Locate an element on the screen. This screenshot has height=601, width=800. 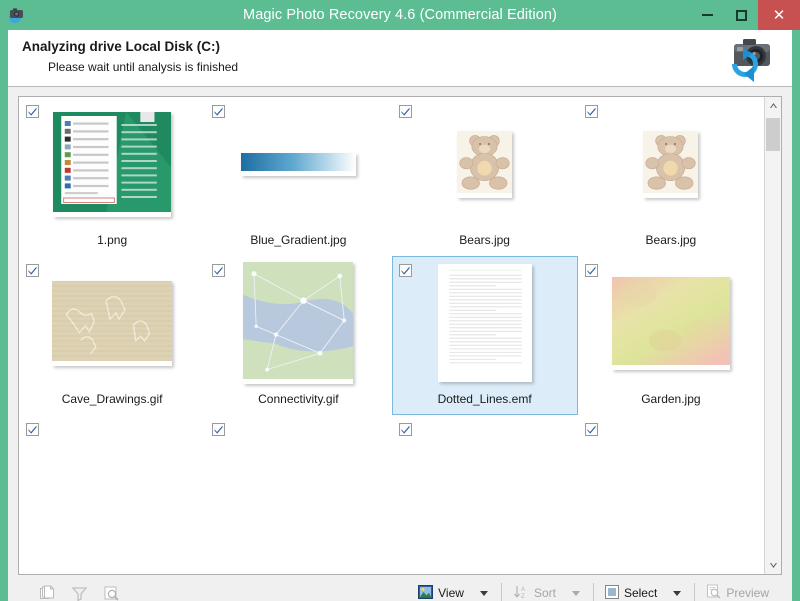
toolbar-right-actions: View A Z Sort Select Preview is located at coordinates (595, 591).